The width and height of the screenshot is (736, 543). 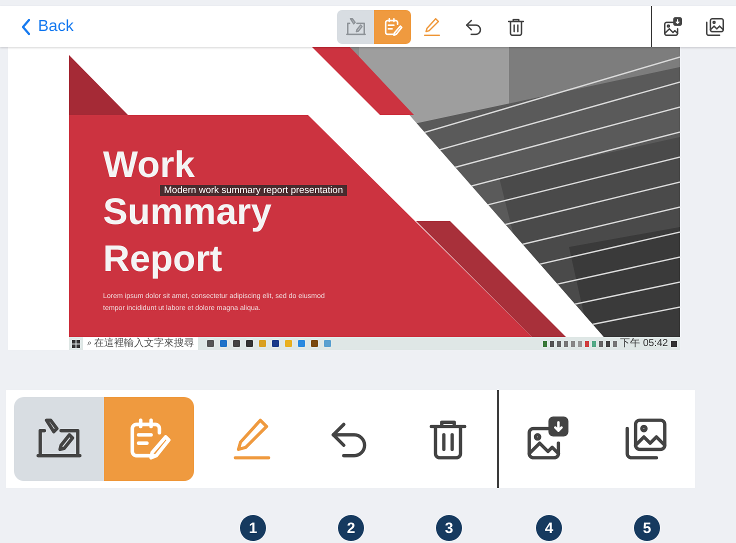 I want to click on gallery-icon, so click(x=715, y=27).